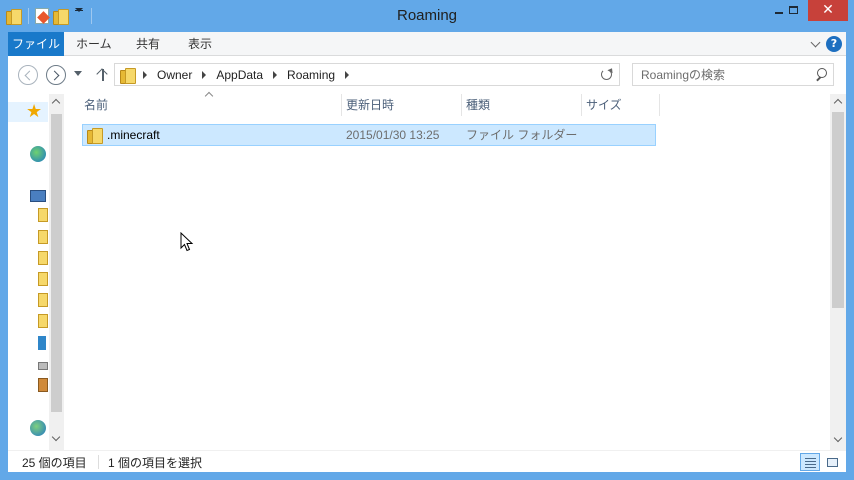  Describe the element at coordinates (832, 462) in the screenshot. I see `large-icons-view-button` at that location.